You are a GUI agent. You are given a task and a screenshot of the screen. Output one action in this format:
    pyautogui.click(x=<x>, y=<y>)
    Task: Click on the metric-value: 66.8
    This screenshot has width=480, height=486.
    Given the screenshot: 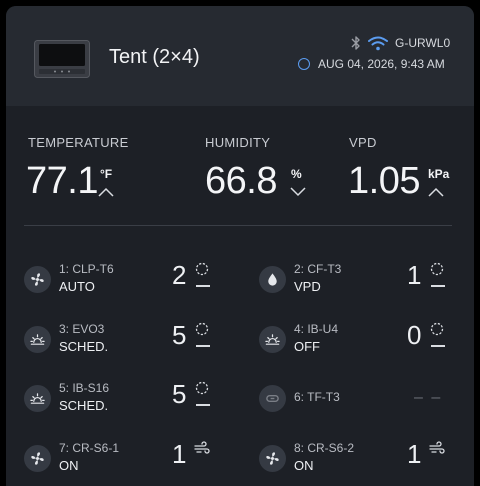 What is the action you would take?
    pyautogui.click(x=241, y=181)
    